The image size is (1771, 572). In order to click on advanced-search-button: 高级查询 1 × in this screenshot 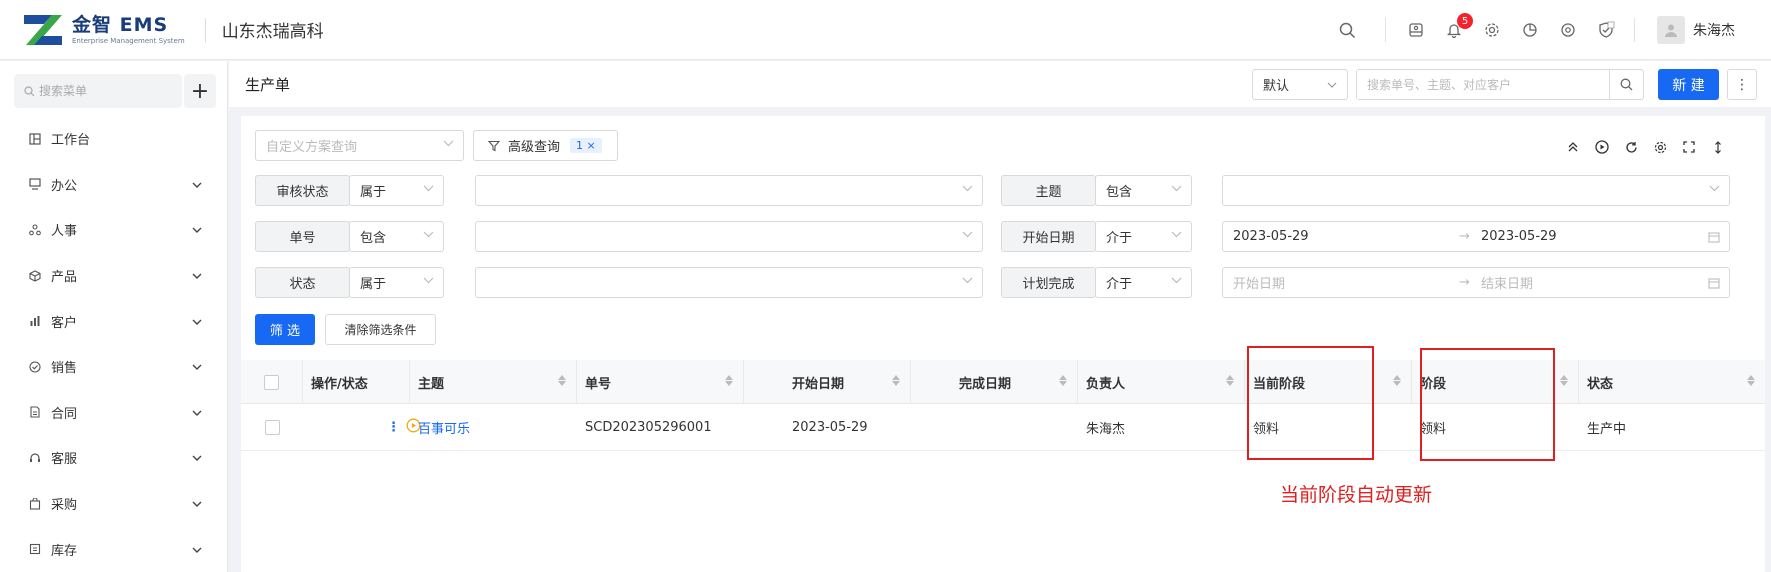, I will do `click(545, 145)`.